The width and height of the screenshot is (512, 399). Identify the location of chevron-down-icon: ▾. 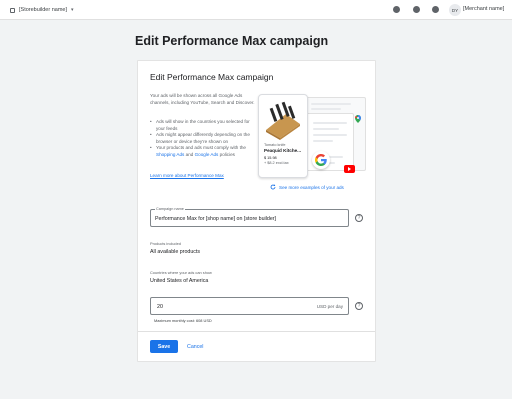
(72, 10).